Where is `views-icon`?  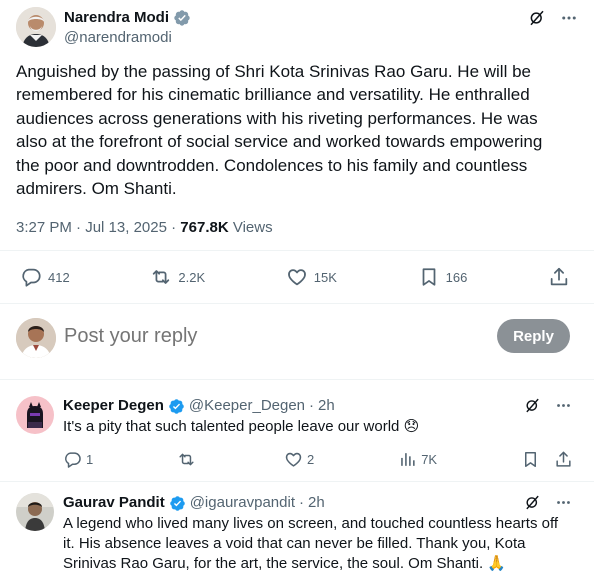 views-icon is located at coordinates (407, 459).